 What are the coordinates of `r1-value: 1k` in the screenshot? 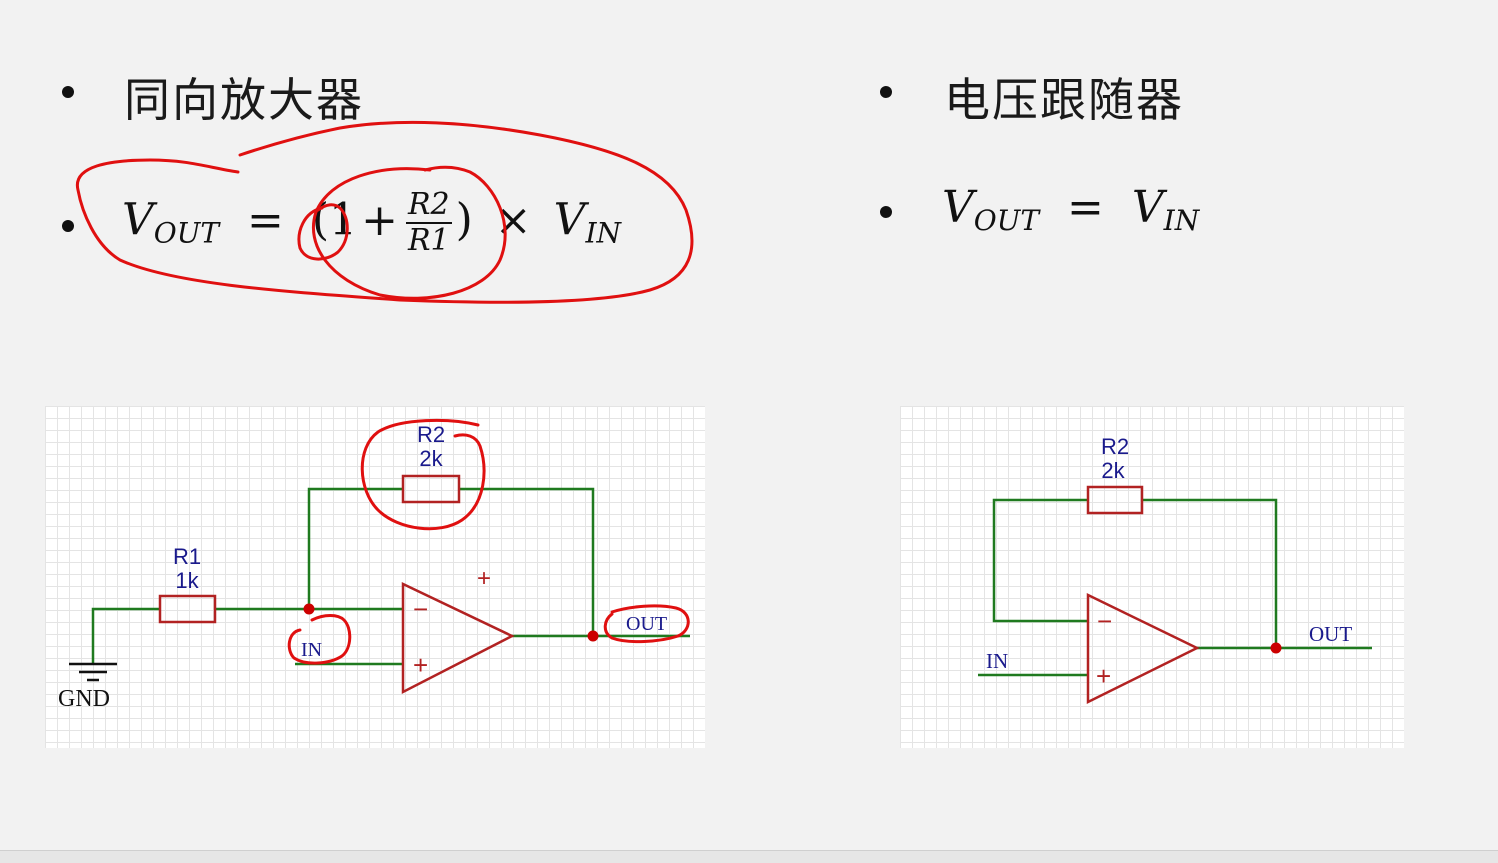 It's located at (187, 580).